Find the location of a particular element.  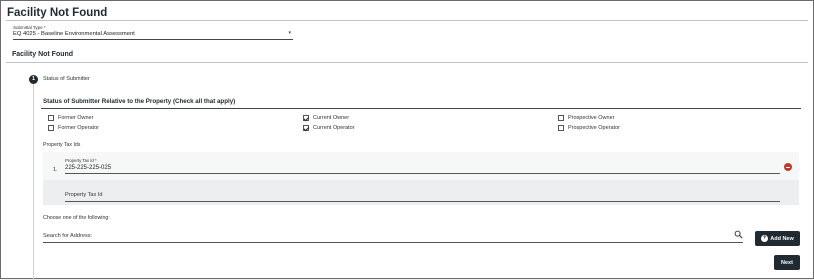

checkbox-label: Current Operator is located at coordinates (334, 127).